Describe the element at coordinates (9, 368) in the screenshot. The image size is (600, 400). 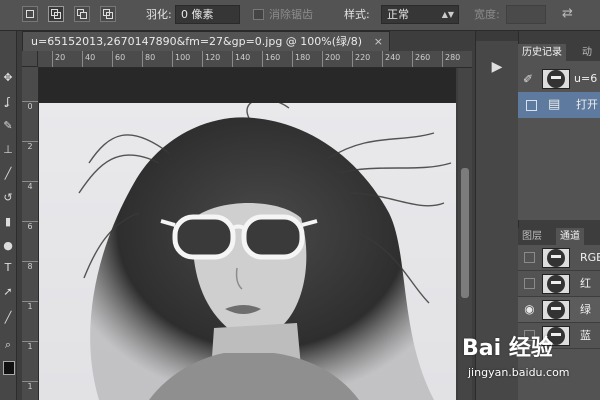
I see `foreground-color-swatch` at that location.